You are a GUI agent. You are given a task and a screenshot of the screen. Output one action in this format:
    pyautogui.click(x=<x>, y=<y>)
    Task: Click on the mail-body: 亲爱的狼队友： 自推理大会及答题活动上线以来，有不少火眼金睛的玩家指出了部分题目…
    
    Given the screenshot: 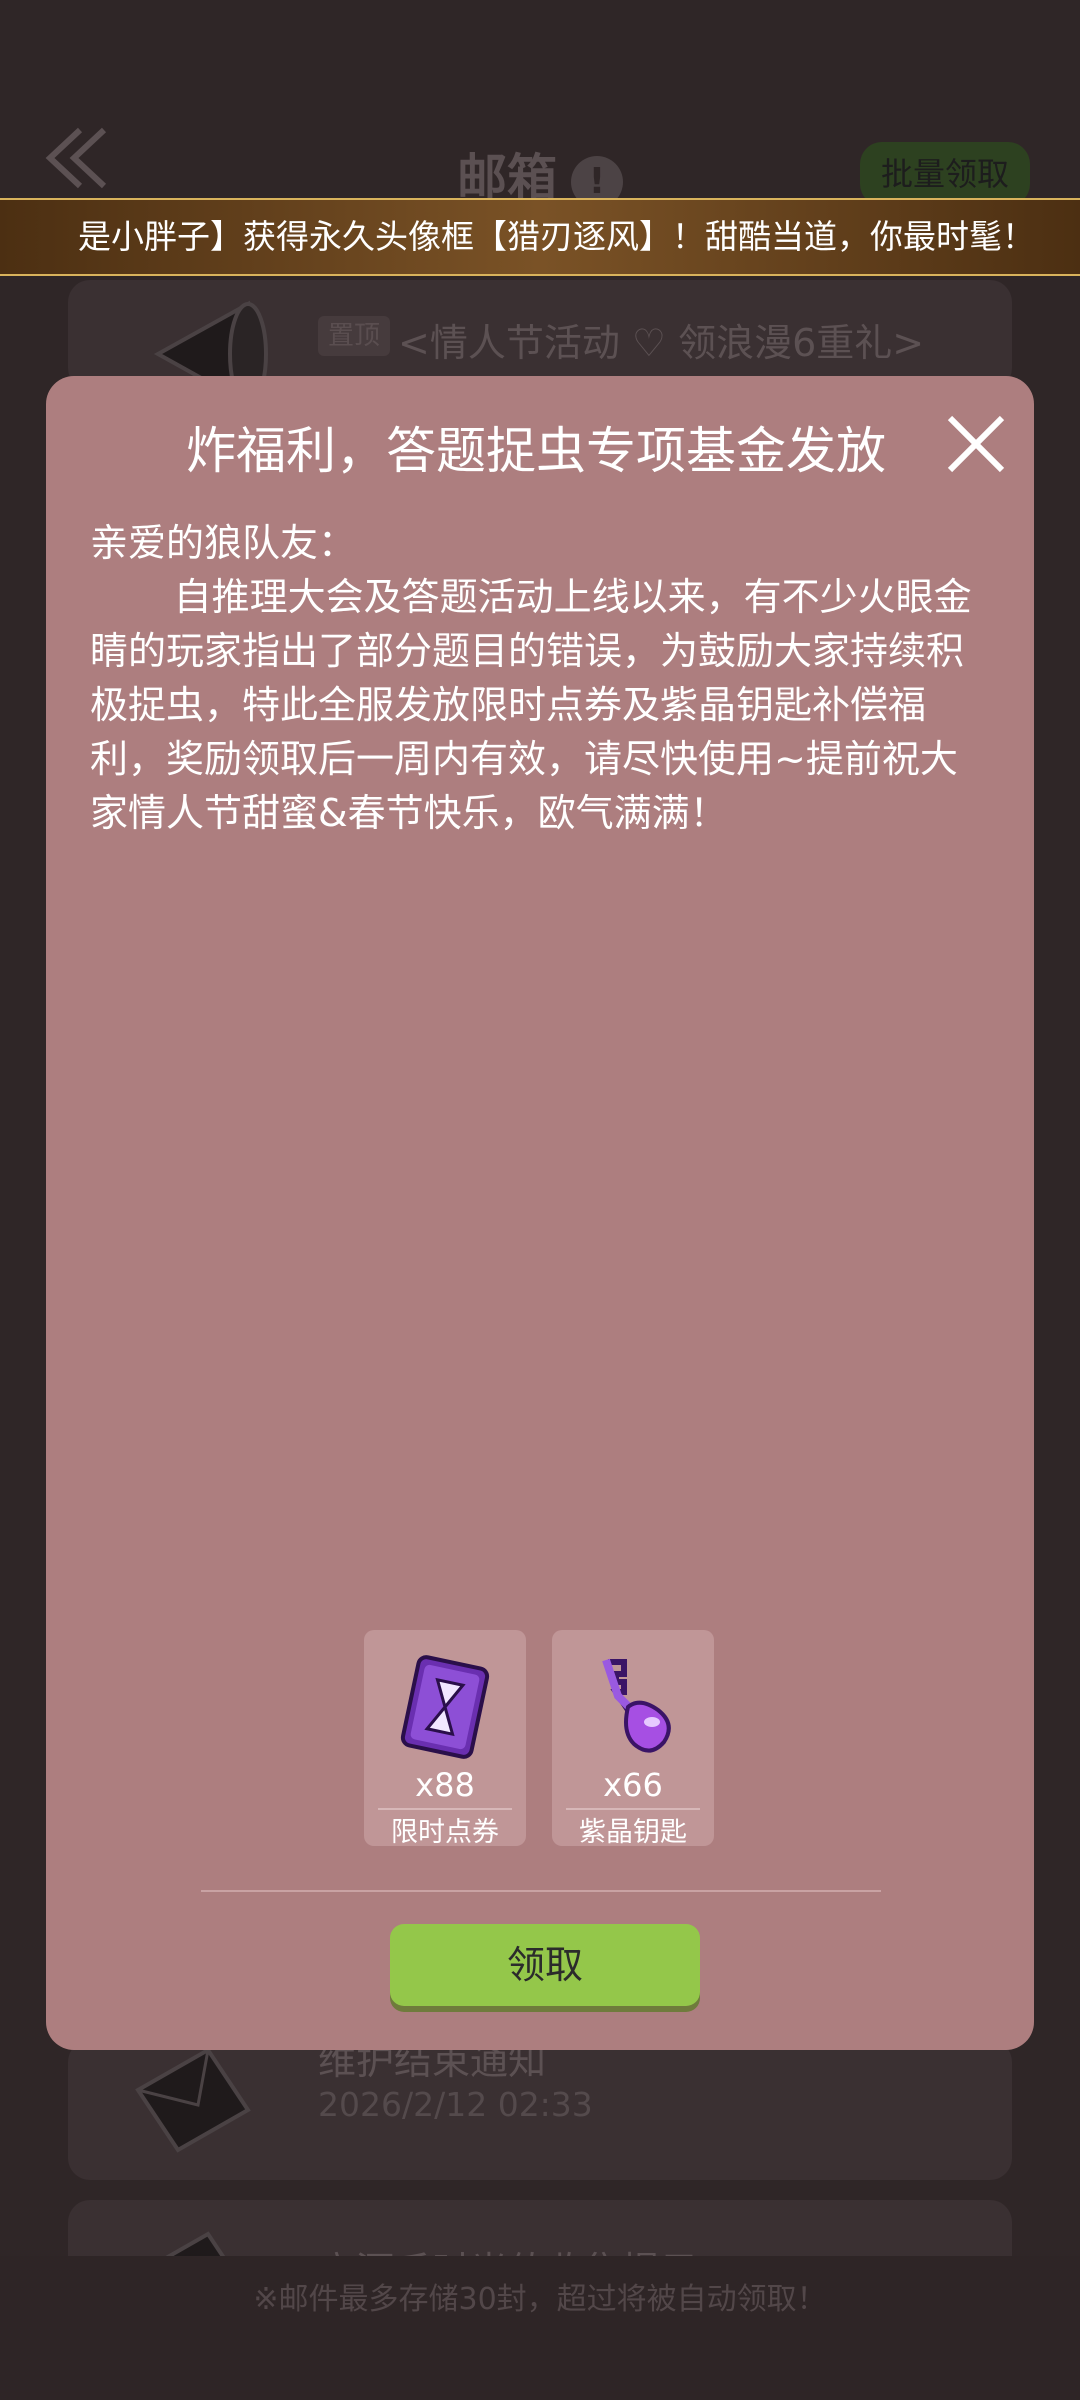 What is the action you would take?
    pyautogui.click(x=540, y=678)
    